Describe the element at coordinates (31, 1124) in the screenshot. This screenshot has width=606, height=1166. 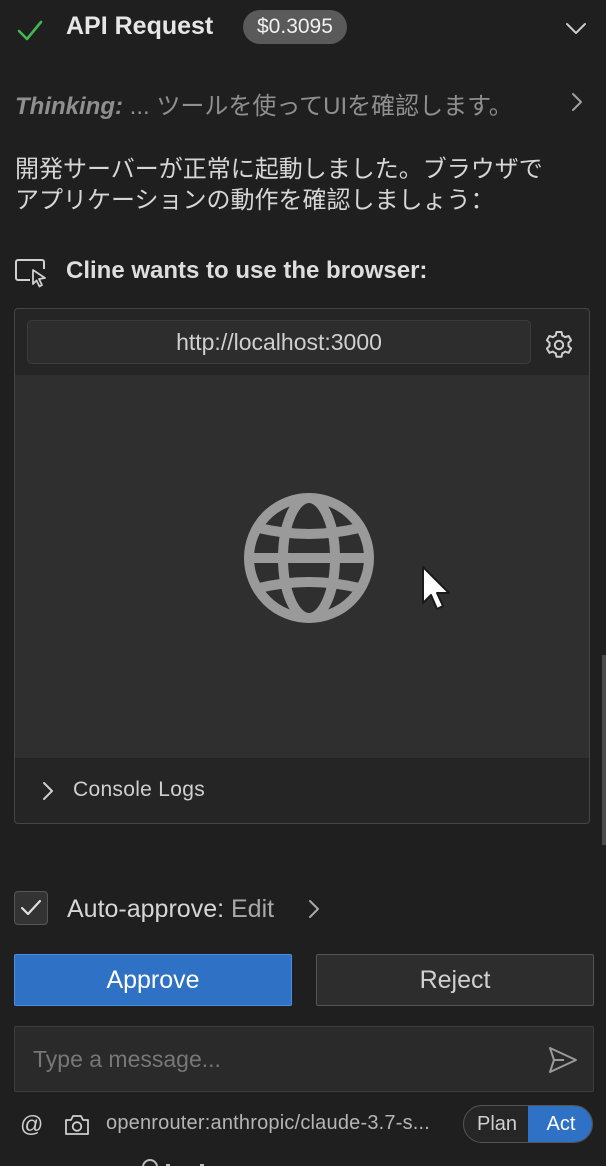
I see `at-mention-icon: @` at that location.